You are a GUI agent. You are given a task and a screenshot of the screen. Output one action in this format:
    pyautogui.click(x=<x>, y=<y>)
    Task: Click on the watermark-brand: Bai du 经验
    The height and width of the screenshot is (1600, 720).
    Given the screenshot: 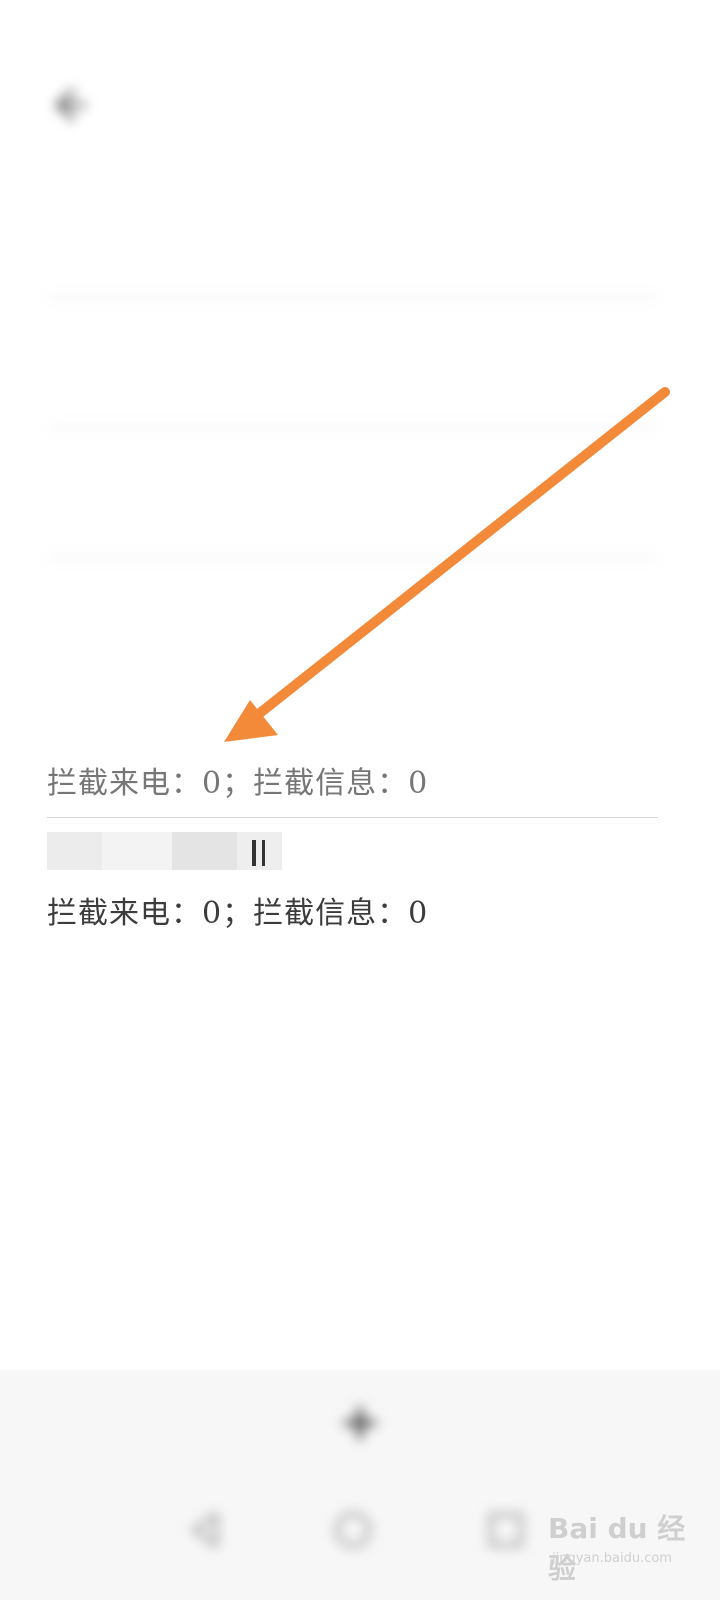 What is the action you would take?
    pyautogui.click(x=617, y=1548)
    